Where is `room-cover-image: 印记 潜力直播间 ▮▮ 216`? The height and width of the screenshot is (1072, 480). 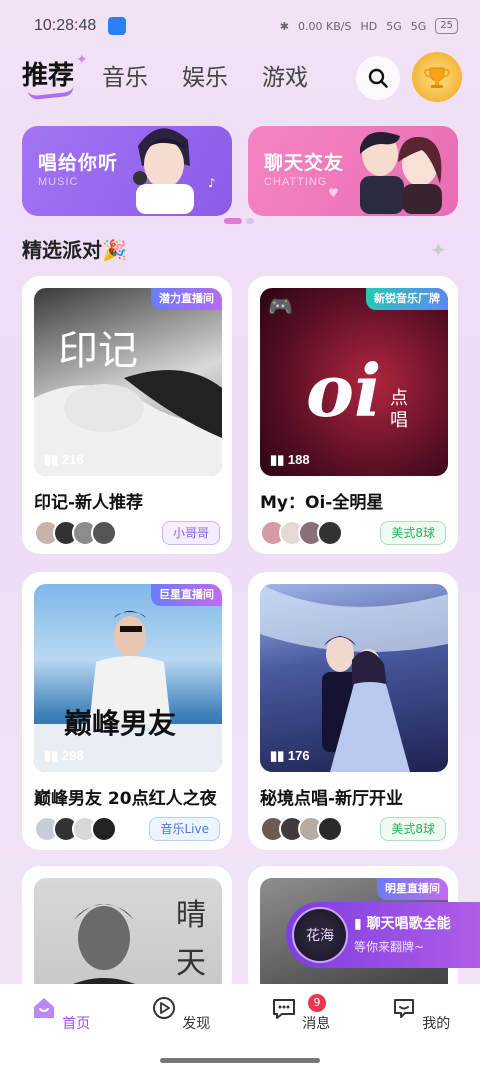
room-cover-image: 印记 潜力直播间 ▮▮ 216 is located at coordinates (128, 382).